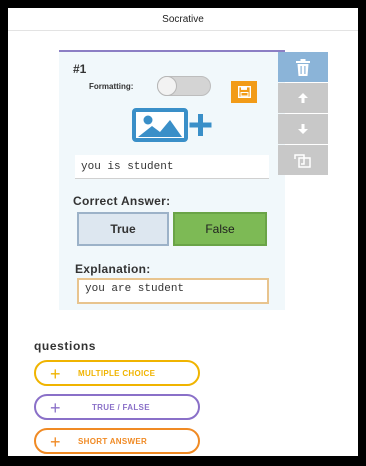  I want to click on delete-button, so click(303, 67).